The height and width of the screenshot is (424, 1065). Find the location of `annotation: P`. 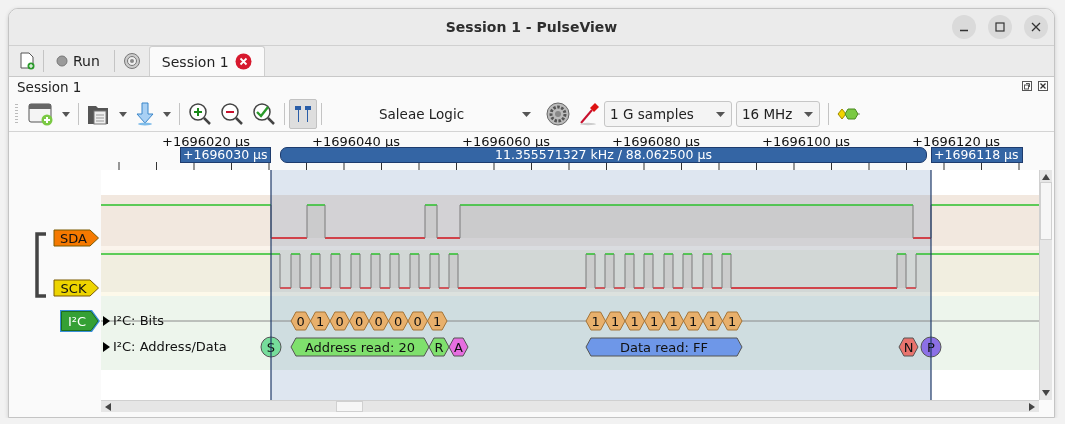

annotation: P is located at coordinates (931, 347).